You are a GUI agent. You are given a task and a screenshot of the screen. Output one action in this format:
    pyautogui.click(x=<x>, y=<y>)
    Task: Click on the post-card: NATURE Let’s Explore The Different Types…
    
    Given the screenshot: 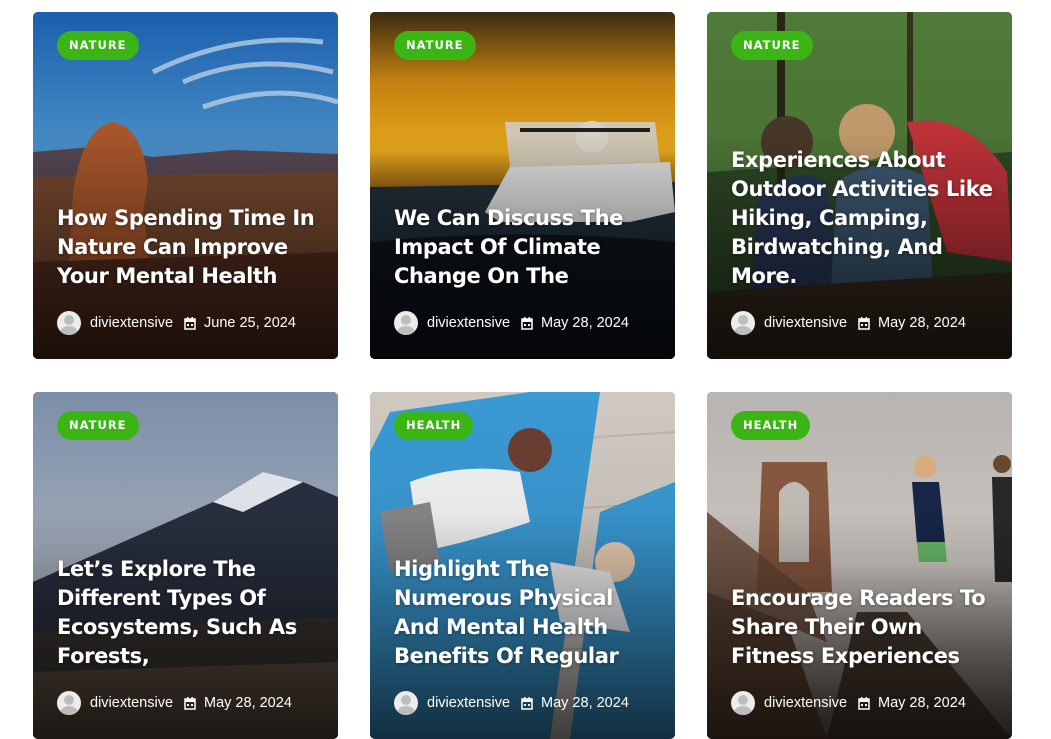 What is the action you would take?
    pyautogui.click(x=185, y=565)
    